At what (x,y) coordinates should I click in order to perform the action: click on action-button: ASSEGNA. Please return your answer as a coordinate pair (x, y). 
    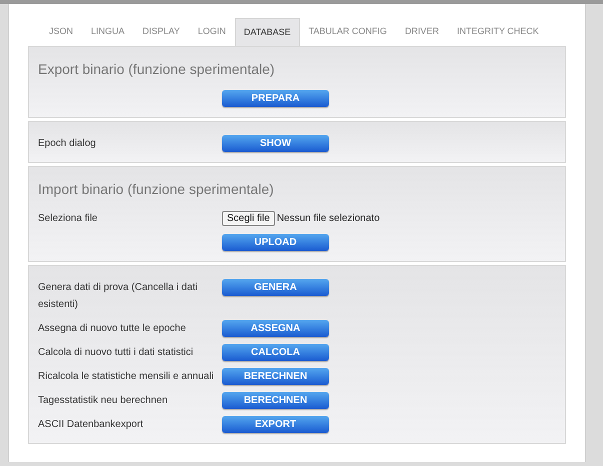
    Looking at the image, I should click on (275, 328).